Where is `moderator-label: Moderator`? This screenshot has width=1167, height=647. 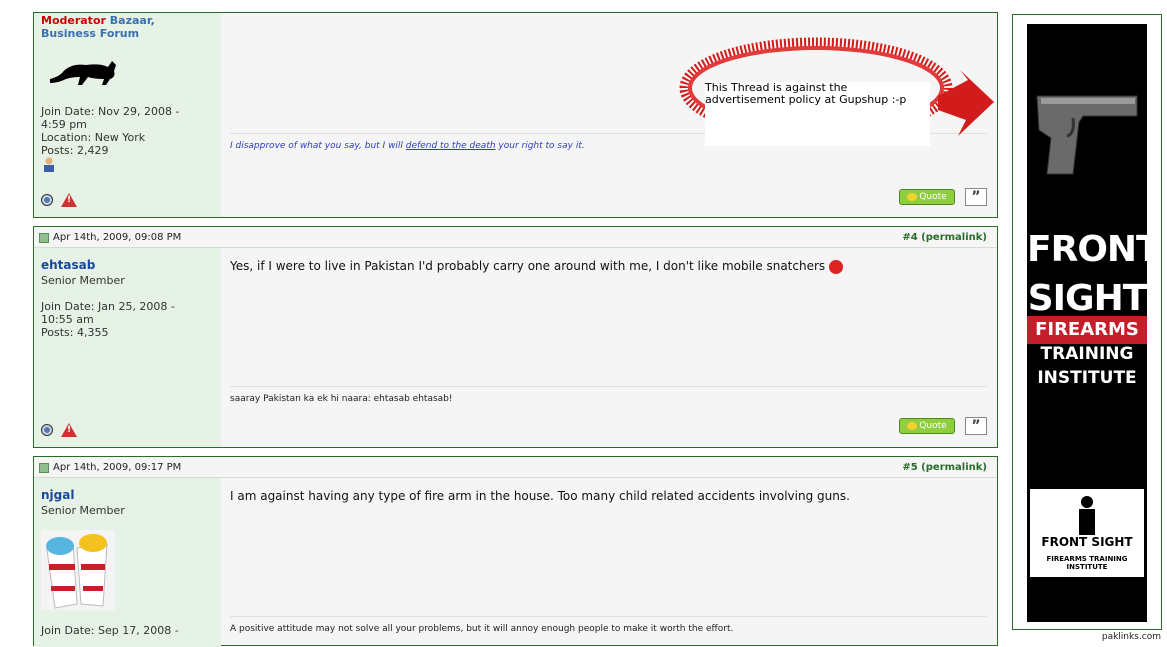 moderator-label: Moderator is located at coordinates (73, 20).